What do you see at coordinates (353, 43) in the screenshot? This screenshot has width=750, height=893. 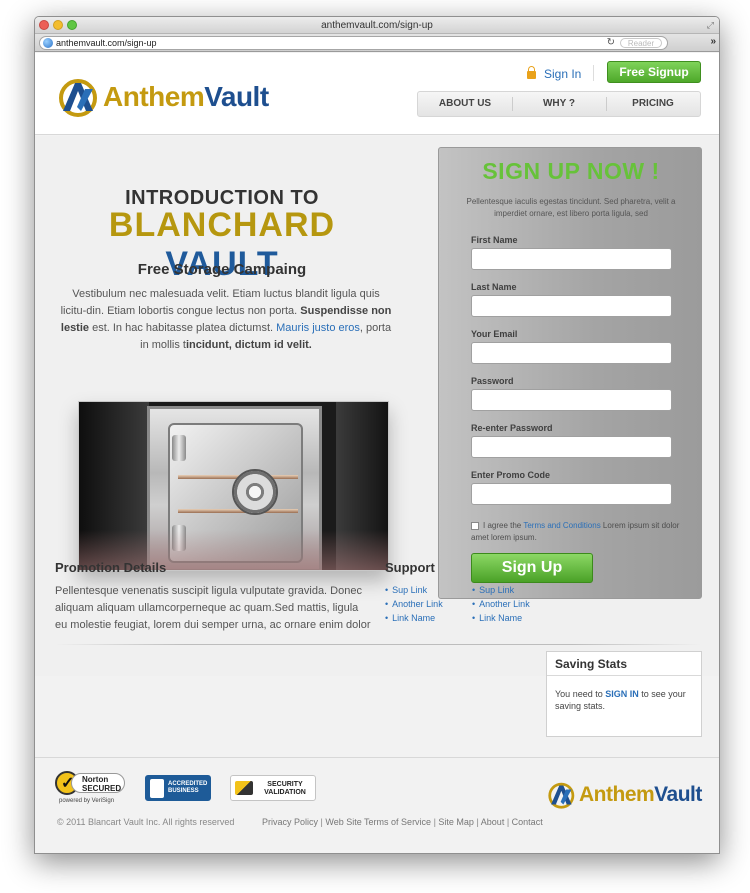 I see `url-field: anthemvault.com/sign-up ↻ Reader` at bounding box center [353, 43].